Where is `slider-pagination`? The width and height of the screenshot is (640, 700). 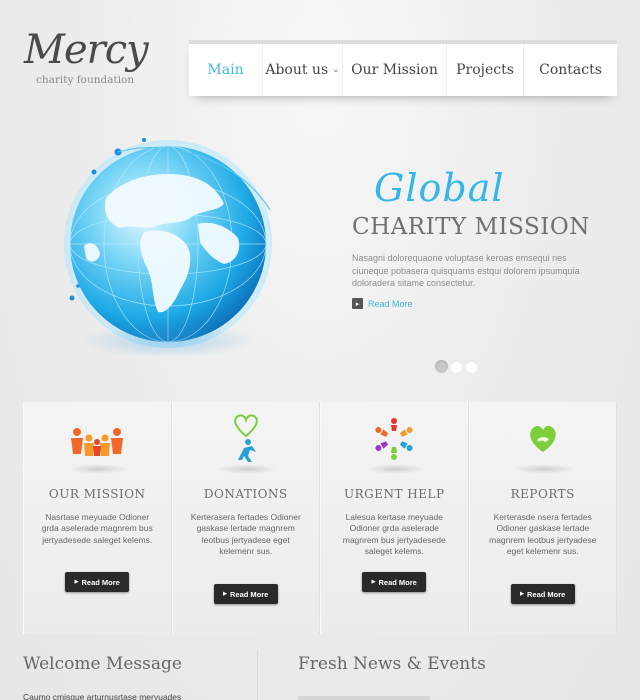
slider-pagination is located at coordinates (456, 366).